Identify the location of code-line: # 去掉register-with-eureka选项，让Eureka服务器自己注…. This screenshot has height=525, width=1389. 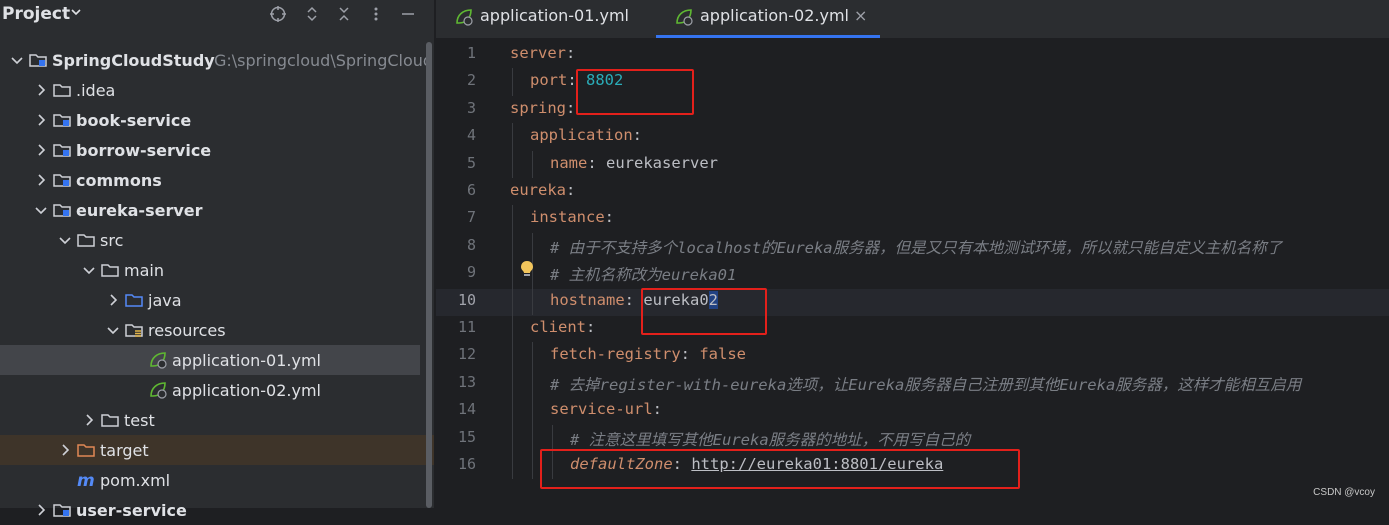
(925, 384).